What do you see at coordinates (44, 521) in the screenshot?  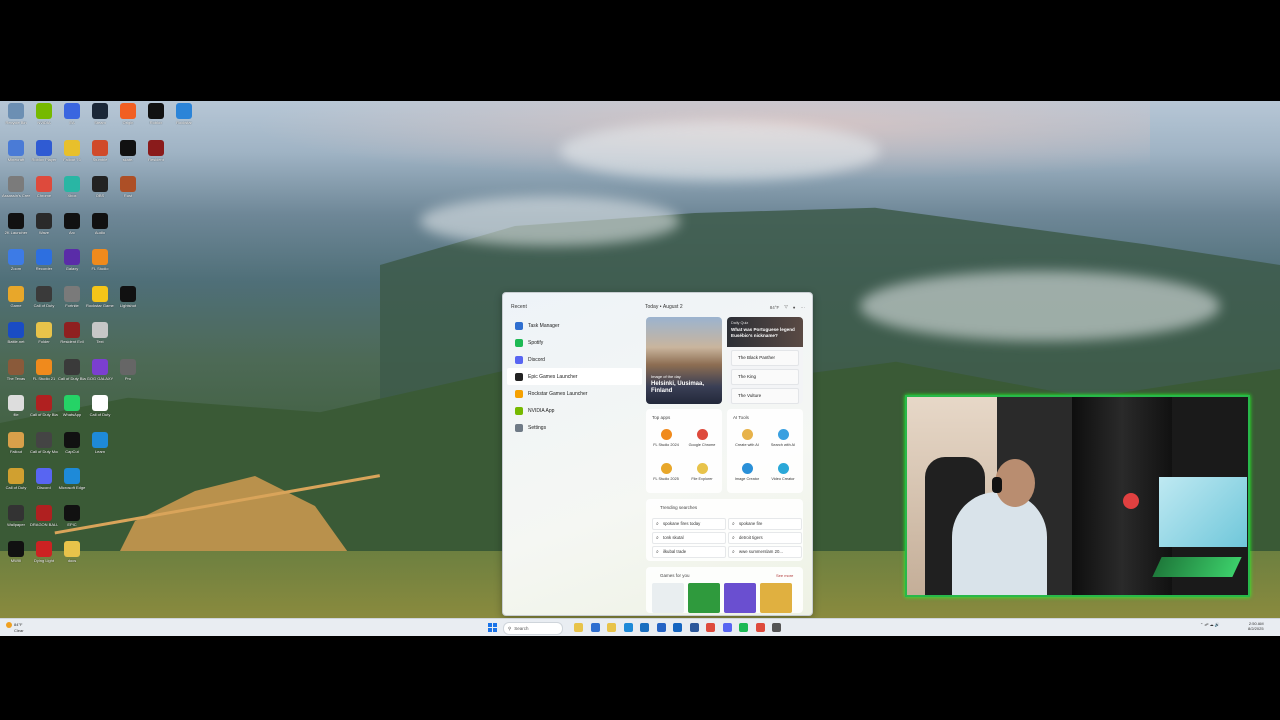 I see `desktop-icon: DRAGON BALL` at bounding box center [44, 521].